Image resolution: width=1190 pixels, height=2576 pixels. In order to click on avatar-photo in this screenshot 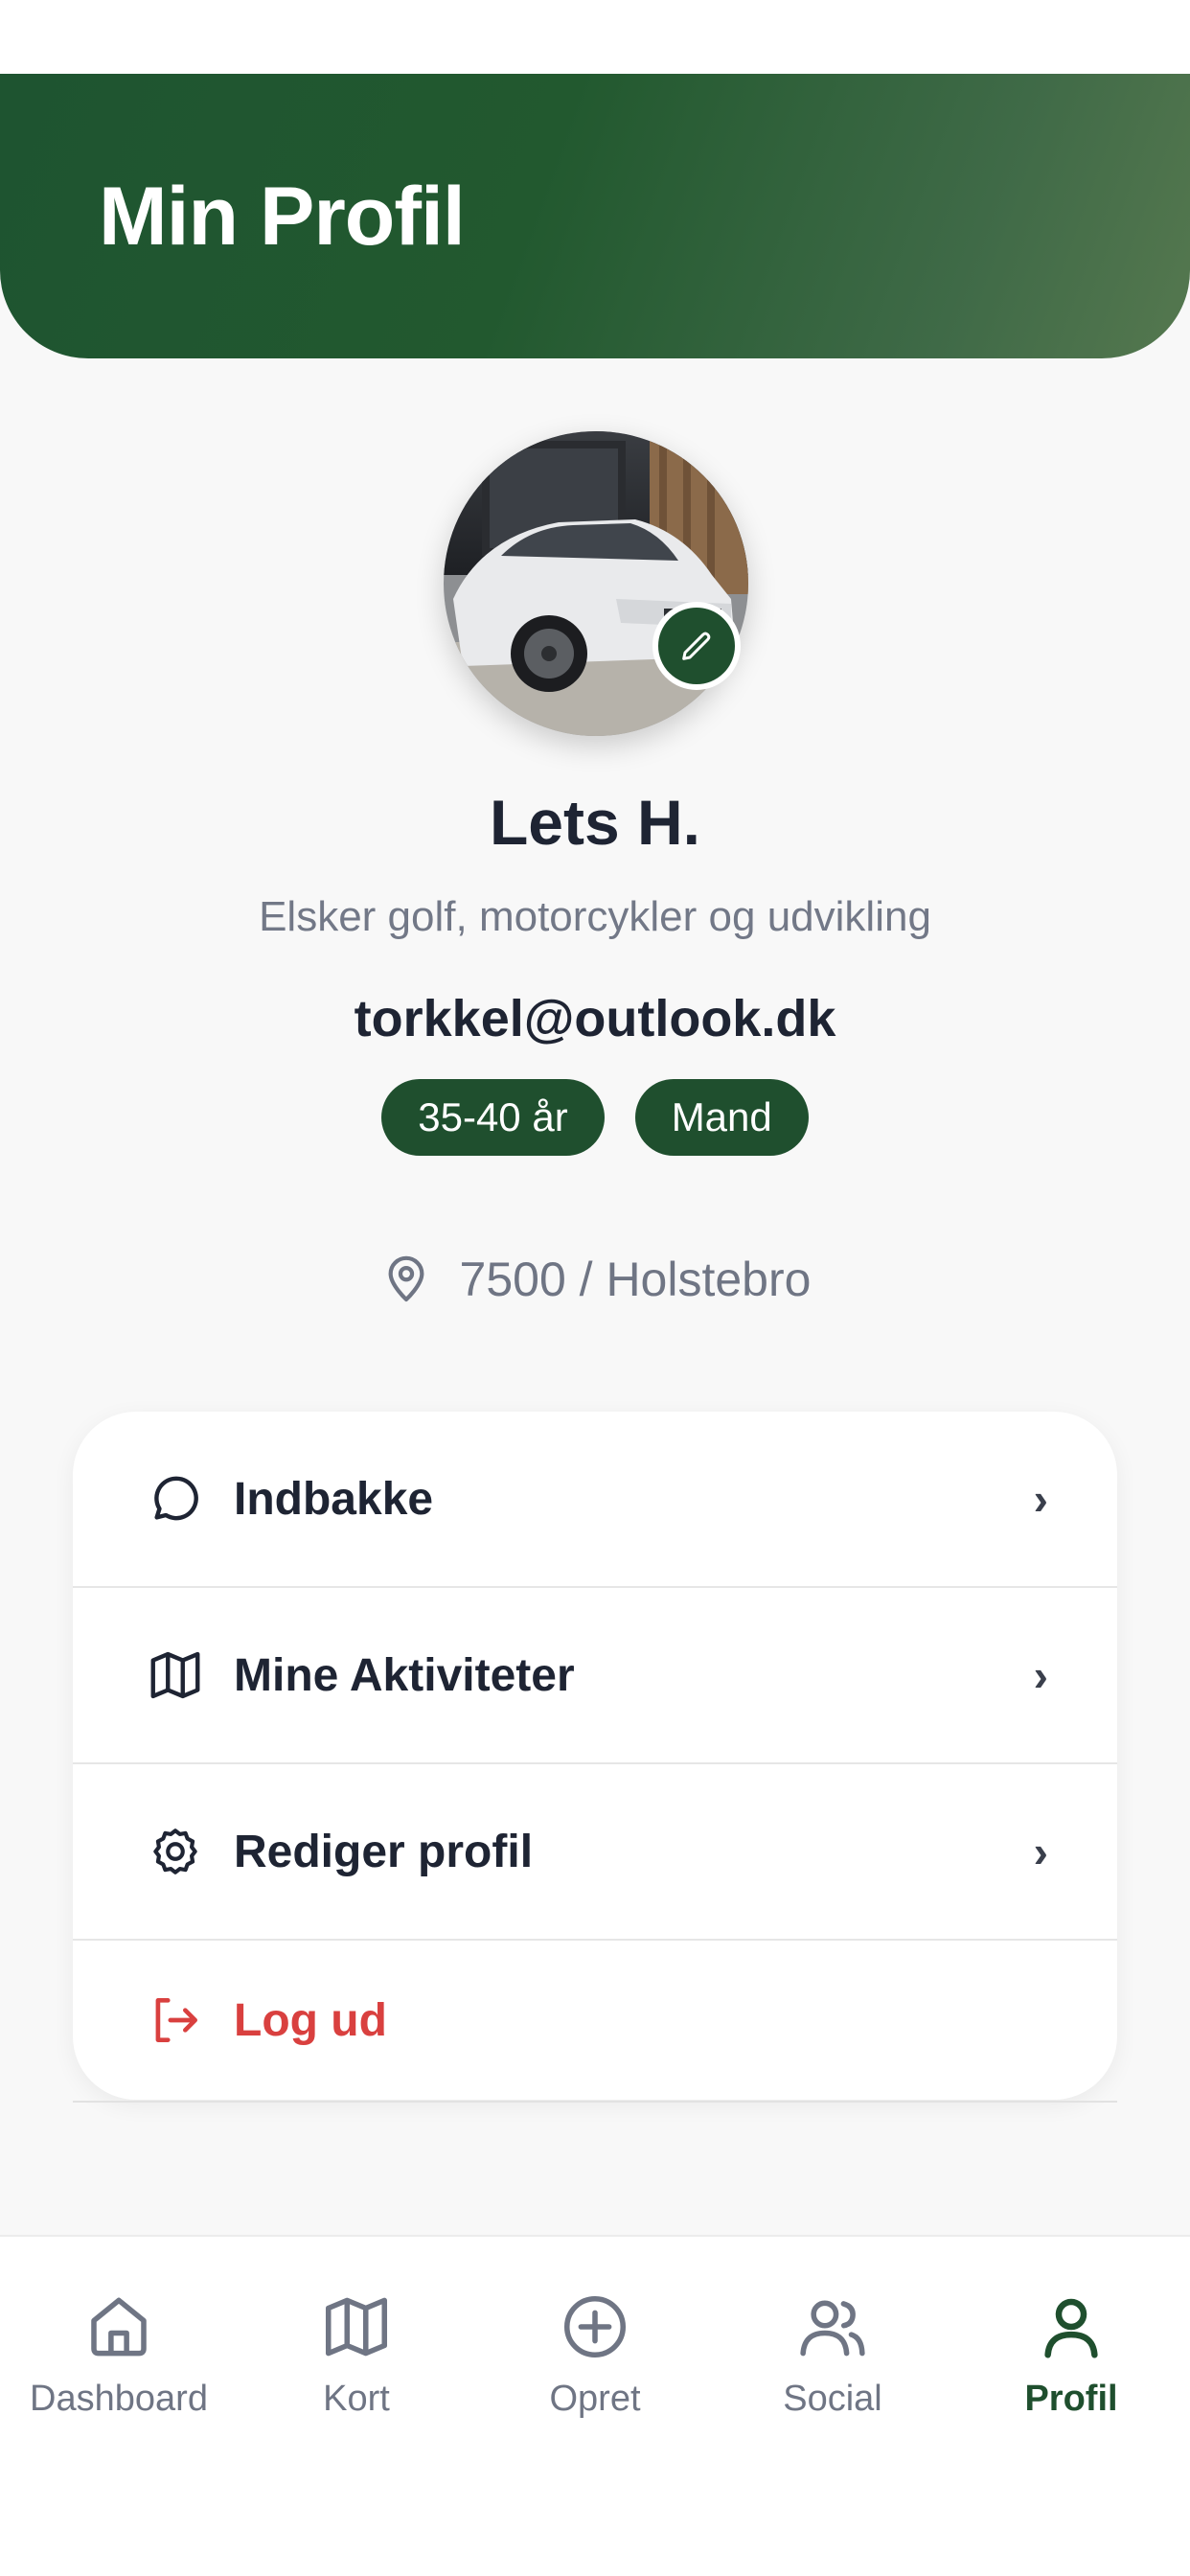, I will do `click(596, 583)`.